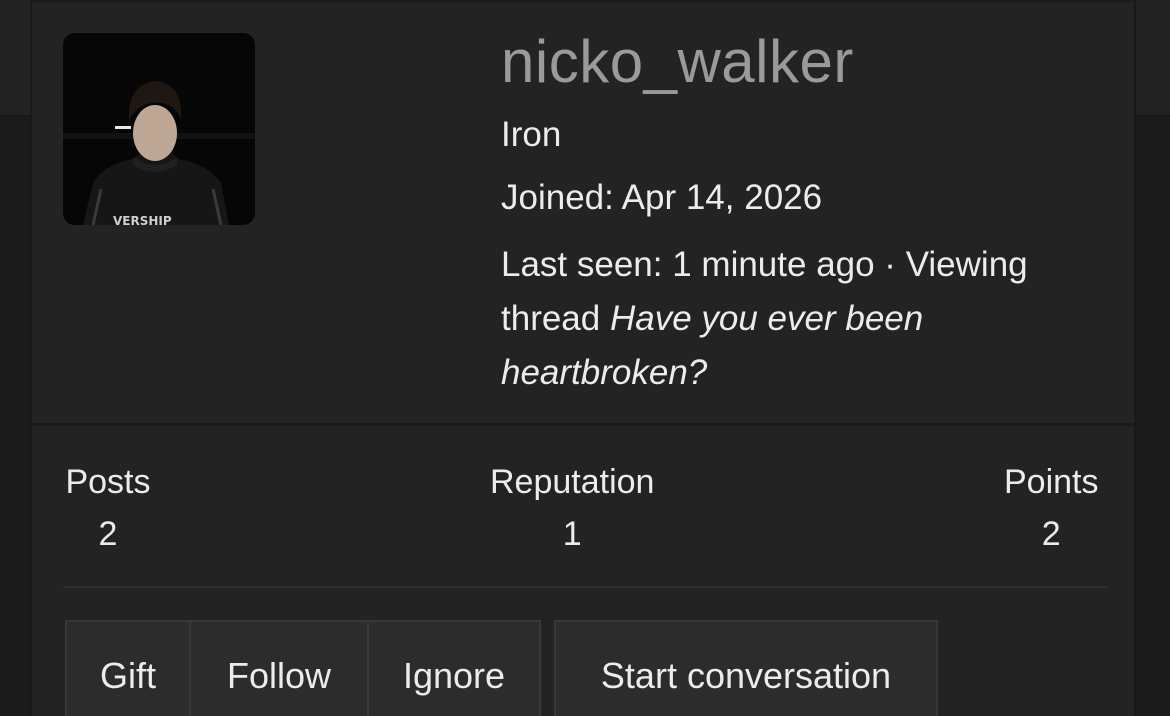 The width and height of the screenshot is (1170, 716). I want to click on gift-button: Gift, so click(127, 668).